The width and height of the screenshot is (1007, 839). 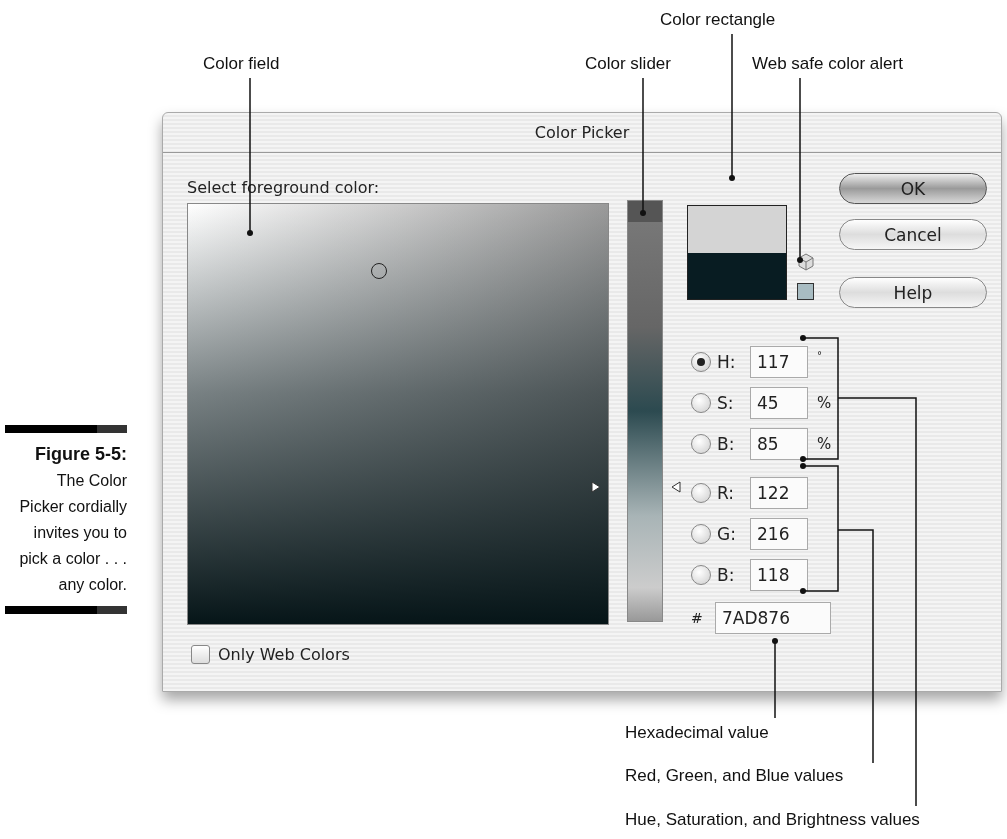 What do you see at coordinates (241, 64) in the screenshot?
I see `callout-label: Color field` at bounding box center [241, 64].